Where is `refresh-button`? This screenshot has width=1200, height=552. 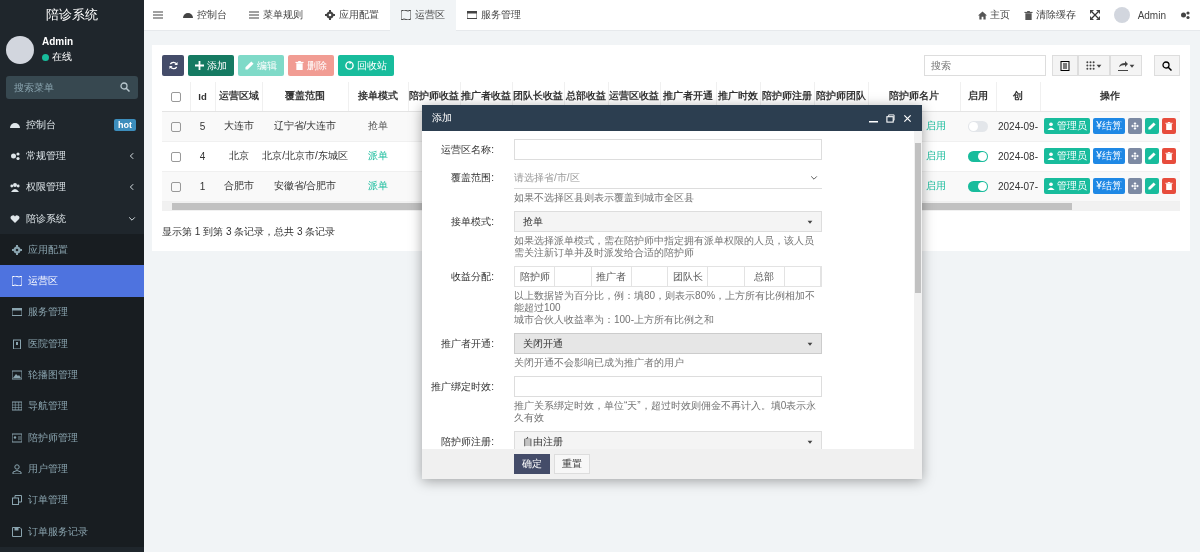 refresh-button is located at coordinates (173, 65).